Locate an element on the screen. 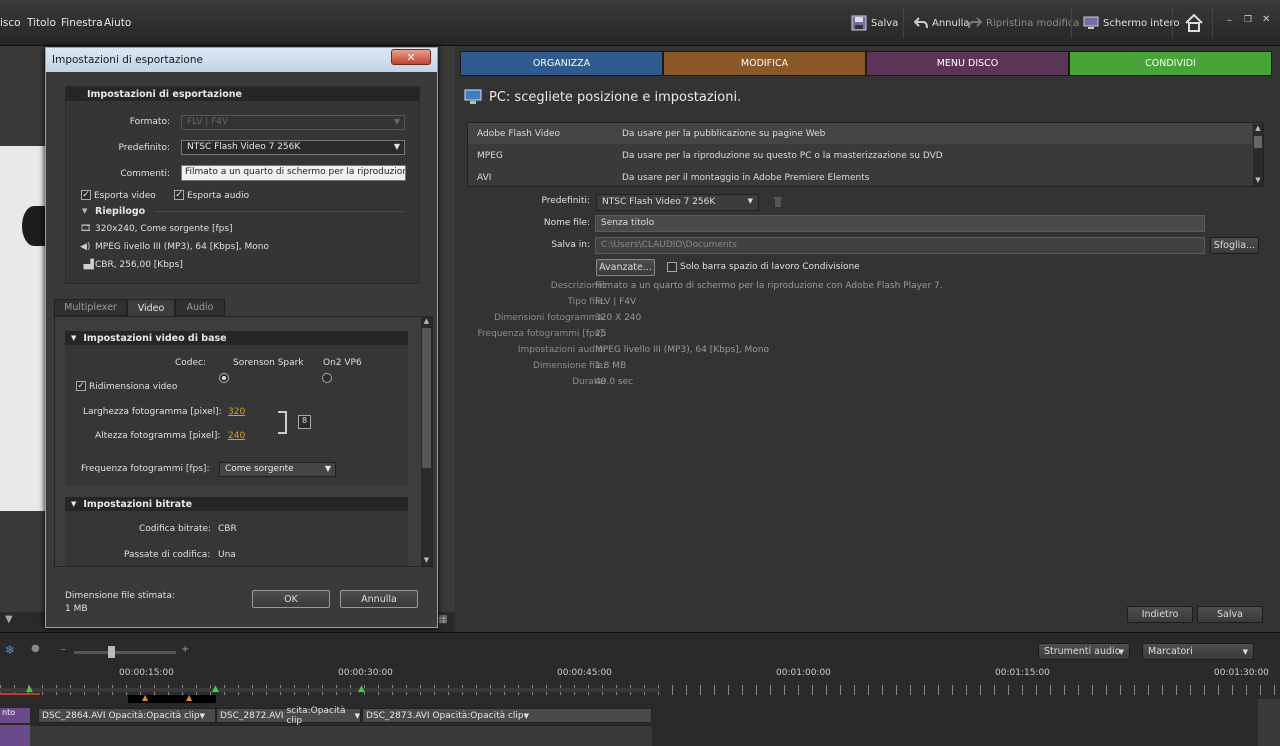  codec-on2-radio is located at coordinates (327, 378).